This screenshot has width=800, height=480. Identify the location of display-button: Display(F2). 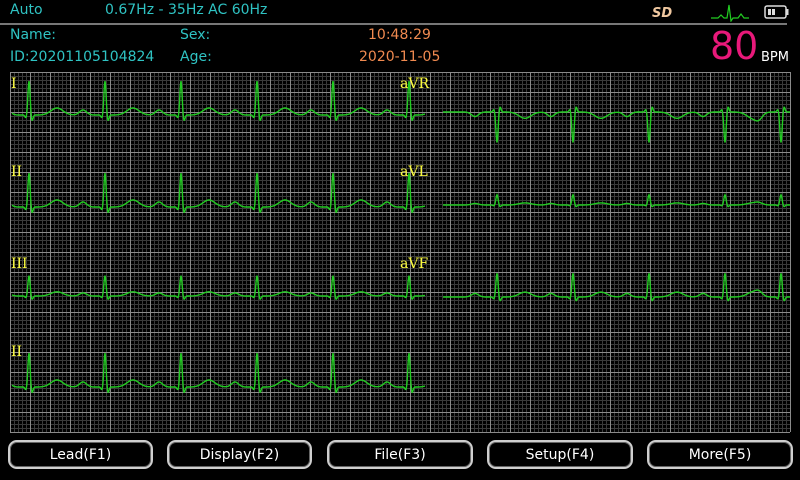
(239, 454).